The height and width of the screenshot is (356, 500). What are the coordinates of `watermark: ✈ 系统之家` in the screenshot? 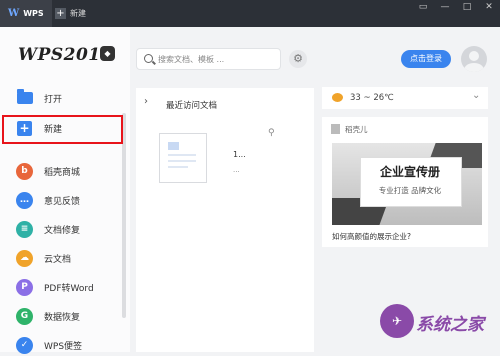 It's located at (435, 321).